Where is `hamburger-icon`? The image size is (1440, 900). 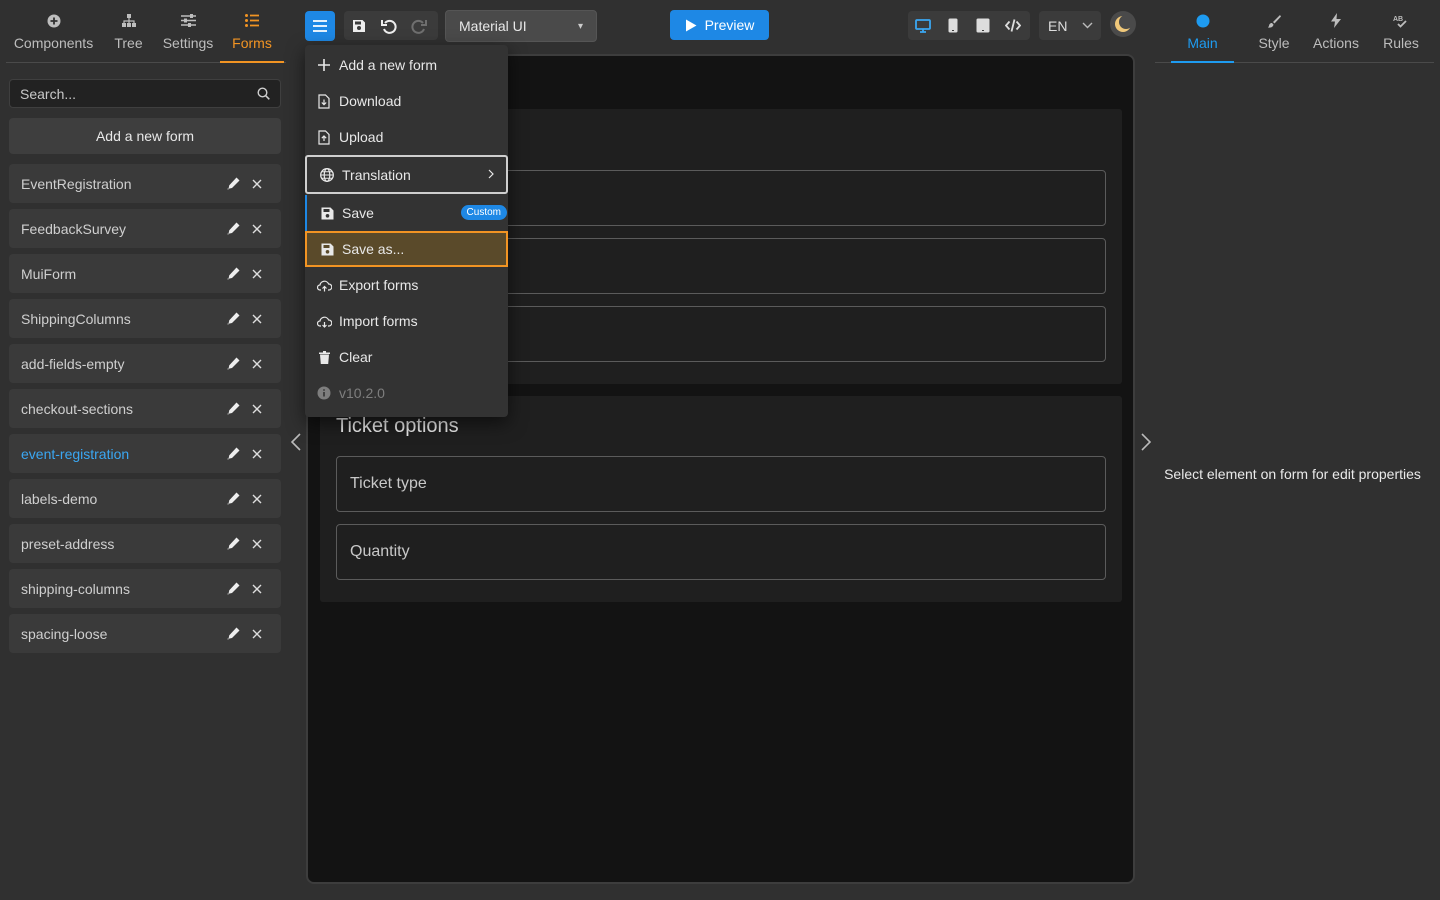 hamburger-icon is located at coordinates (320, 26).